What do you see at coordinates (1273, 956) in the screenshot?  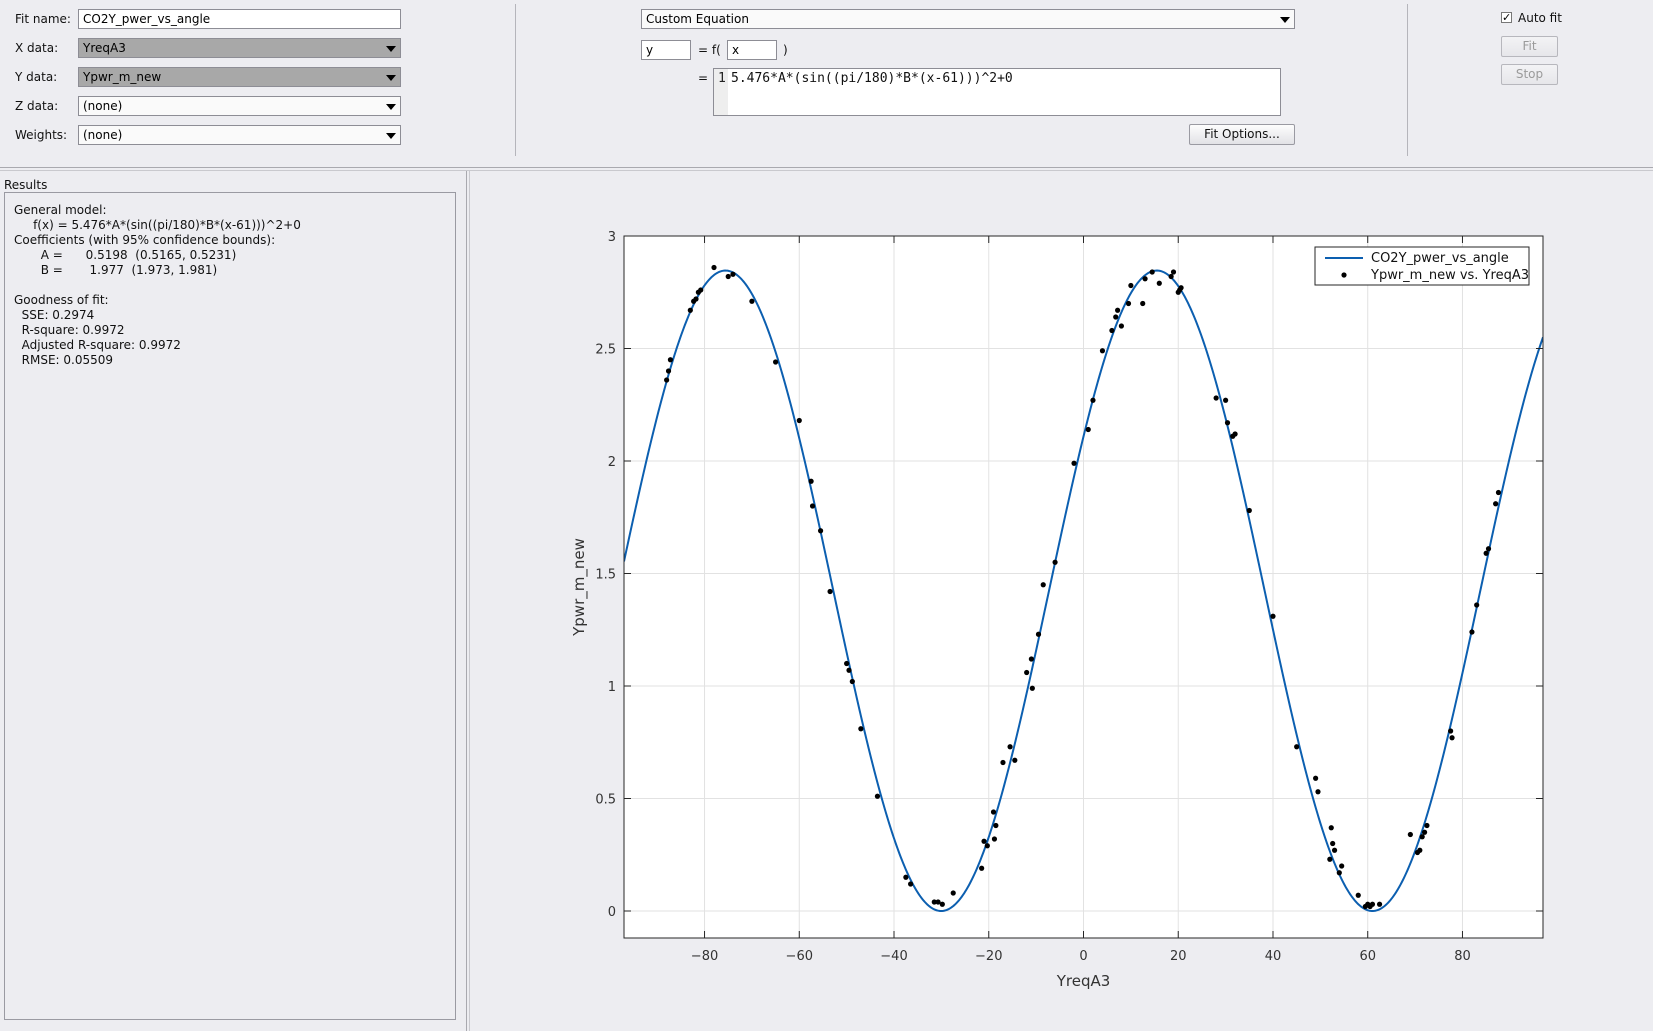 I see `x-tick-label: 40` at bounding box center [1273, 956].